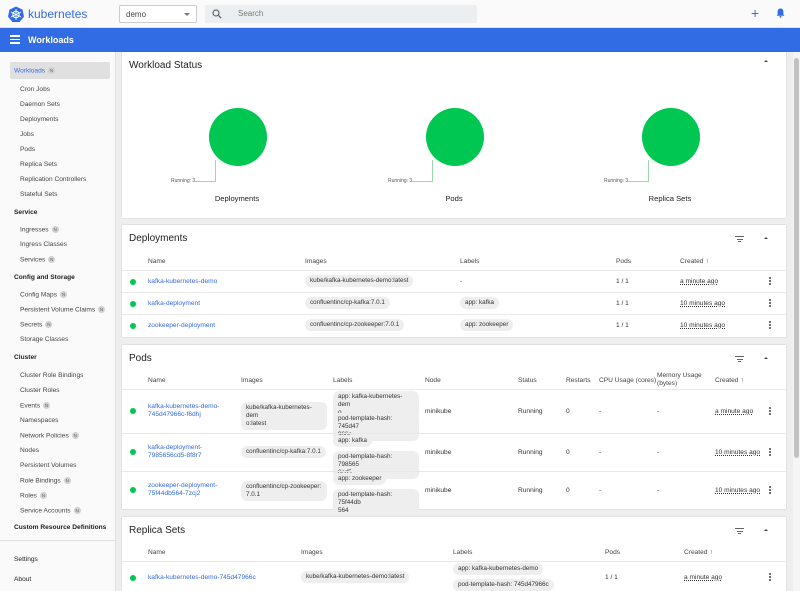 This screenshot has height=591, width=800. What do you see at coordinates (182, 490) in the screenshot?
I see `pod-name-link: zookeeper-deployment- 75f44db564-7zcj2` at bounding box center [182, 490].